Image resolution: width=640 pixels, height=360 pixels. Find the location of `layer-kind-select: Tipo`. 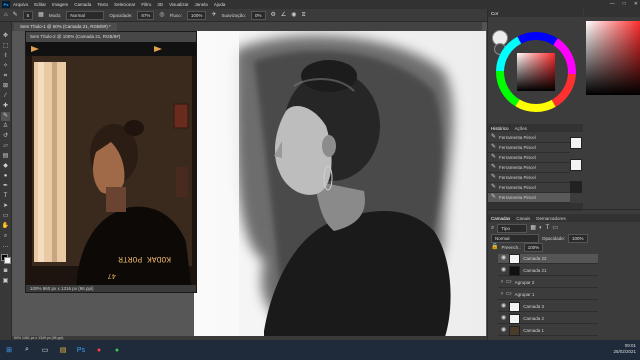

layer-kind-select: Tipo is located at coordinates (512, 228).